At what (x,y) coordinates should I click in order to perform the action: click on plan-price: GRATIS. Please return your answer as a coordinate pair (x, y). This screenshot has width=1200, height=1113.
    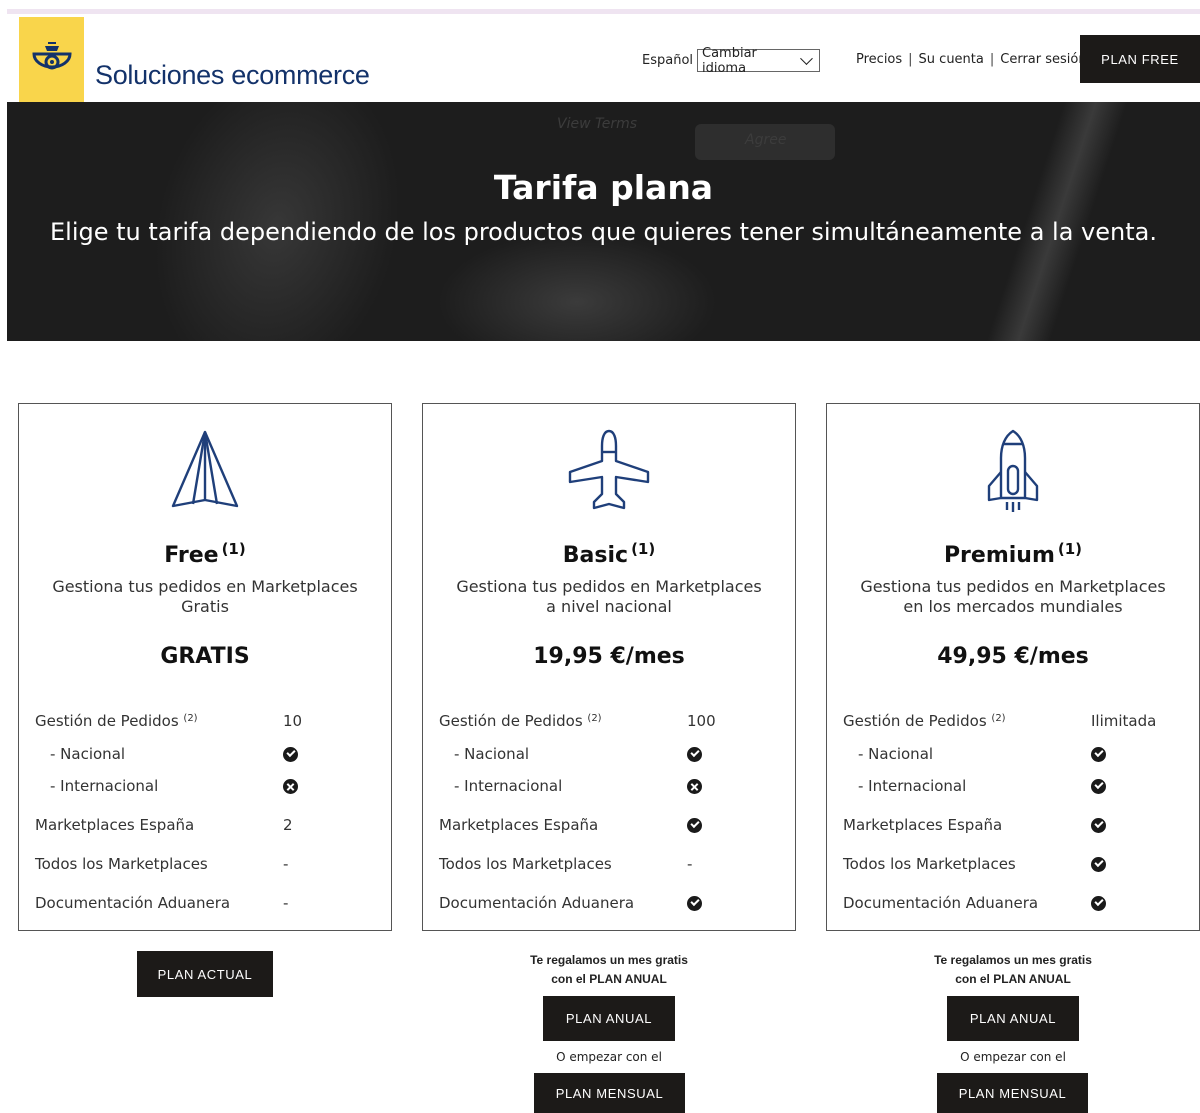
    Looking at the image, I should click on (205, 656).